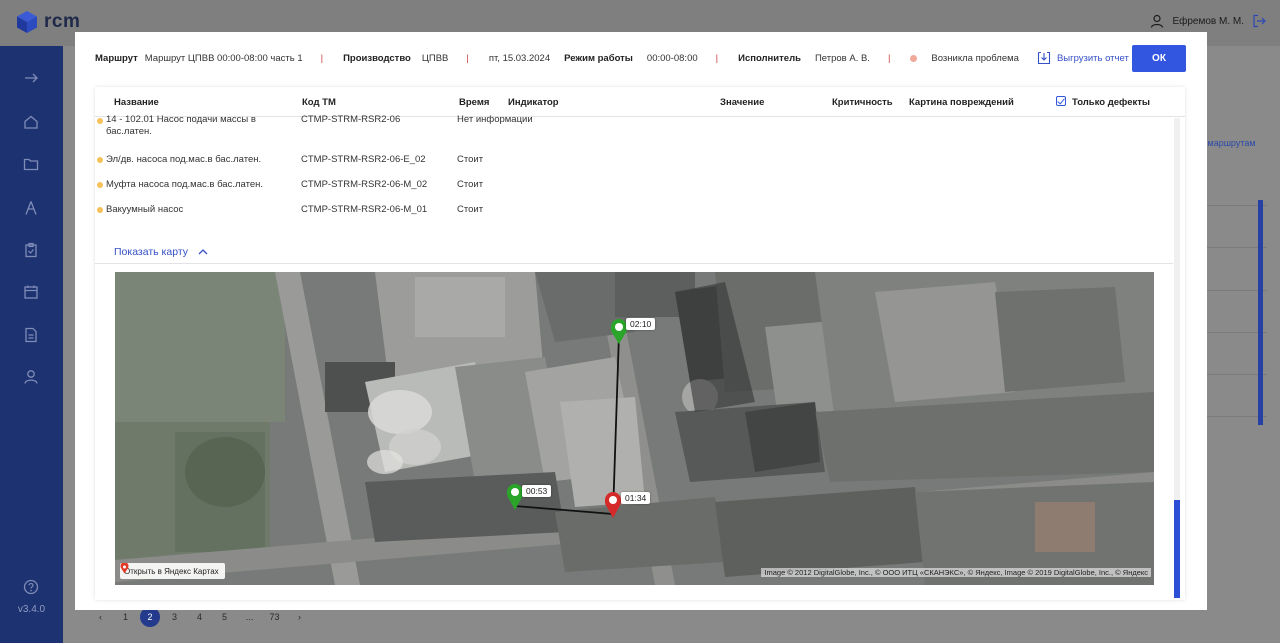 This screenshot has height=643, width=1280. I want to click on marker-label-0053: 00:53, so click(537, 491).